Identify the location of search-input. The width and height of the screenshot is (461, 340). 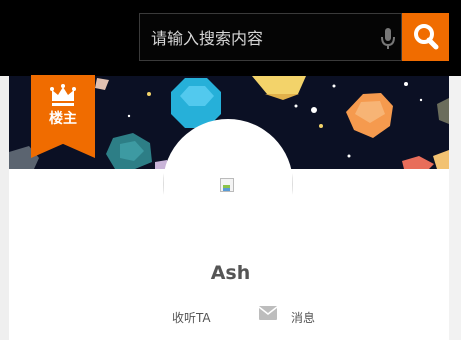
(261, 38).